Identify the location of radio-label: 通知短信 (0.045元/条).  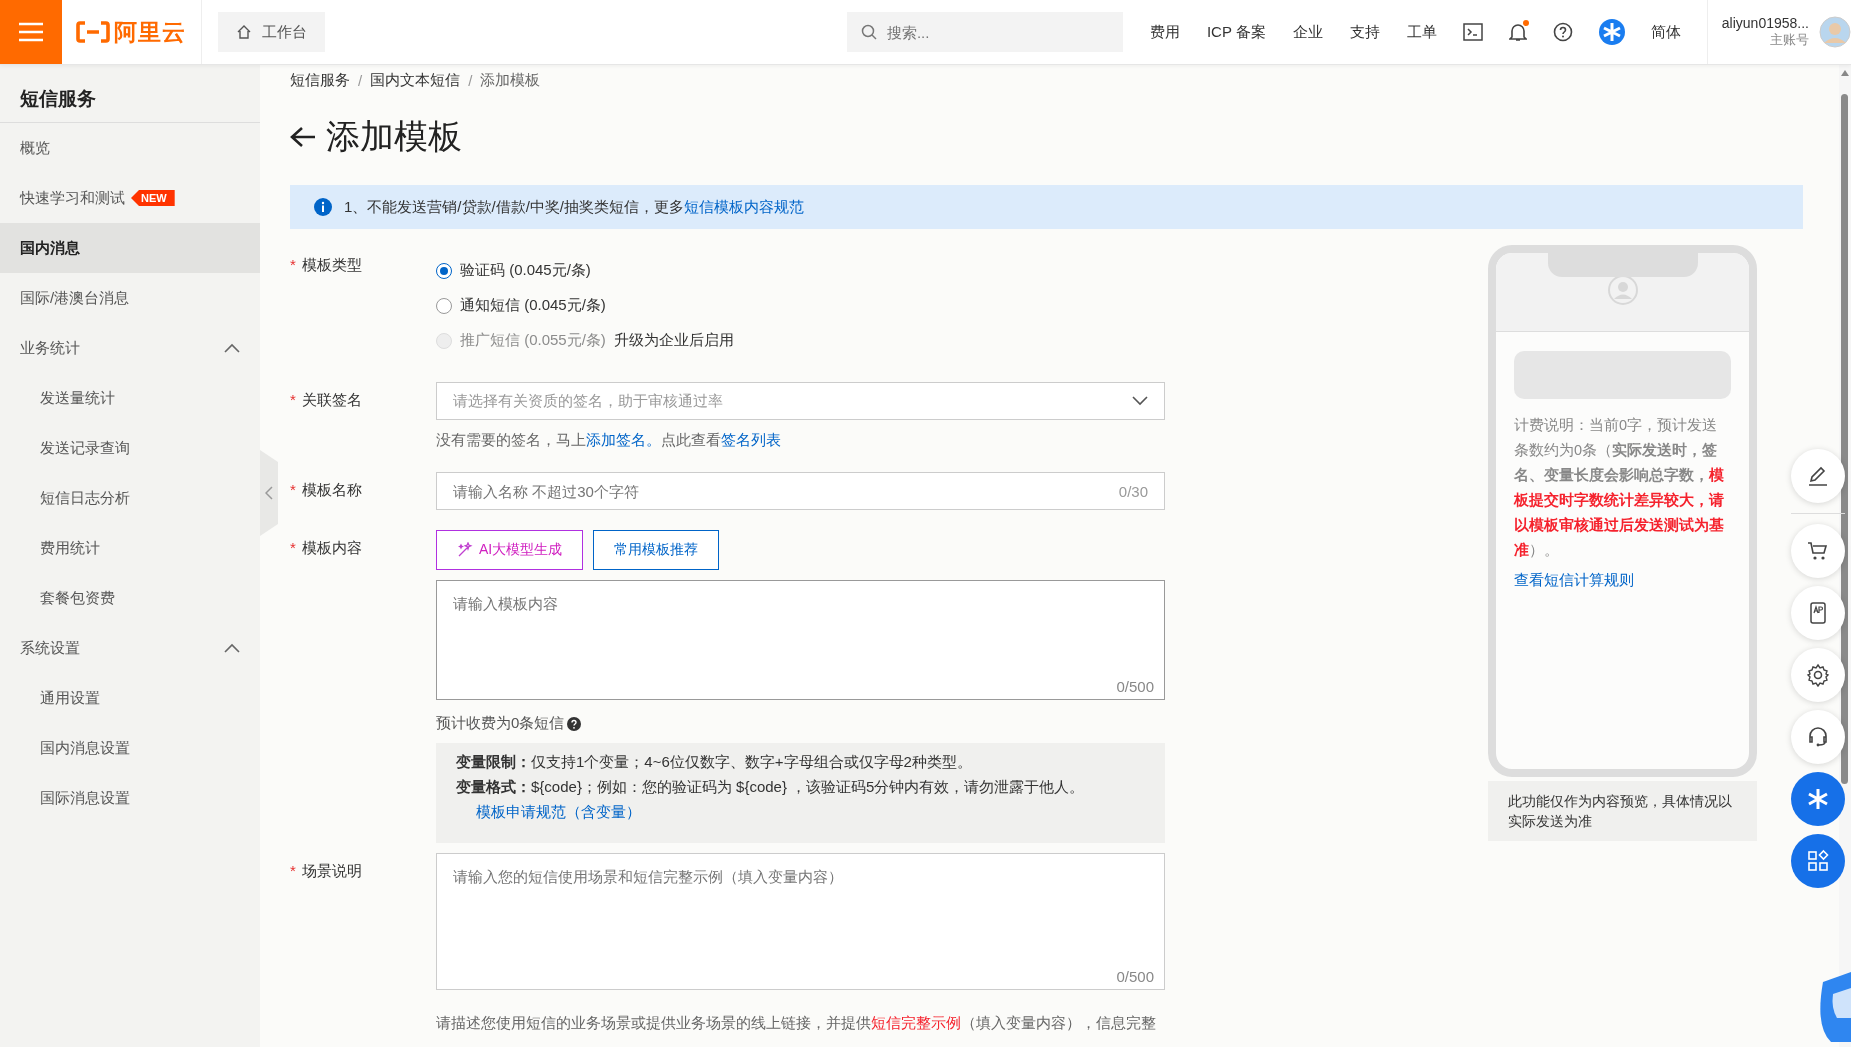
(533, 305).